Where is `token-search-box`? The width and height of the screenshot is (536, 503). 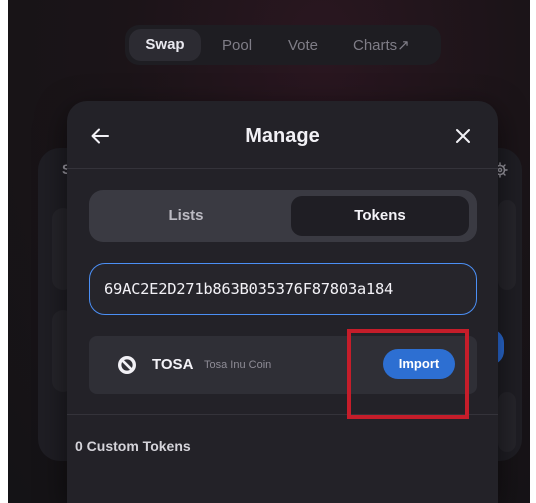
token-search-box is located at coordinates (283, 289).